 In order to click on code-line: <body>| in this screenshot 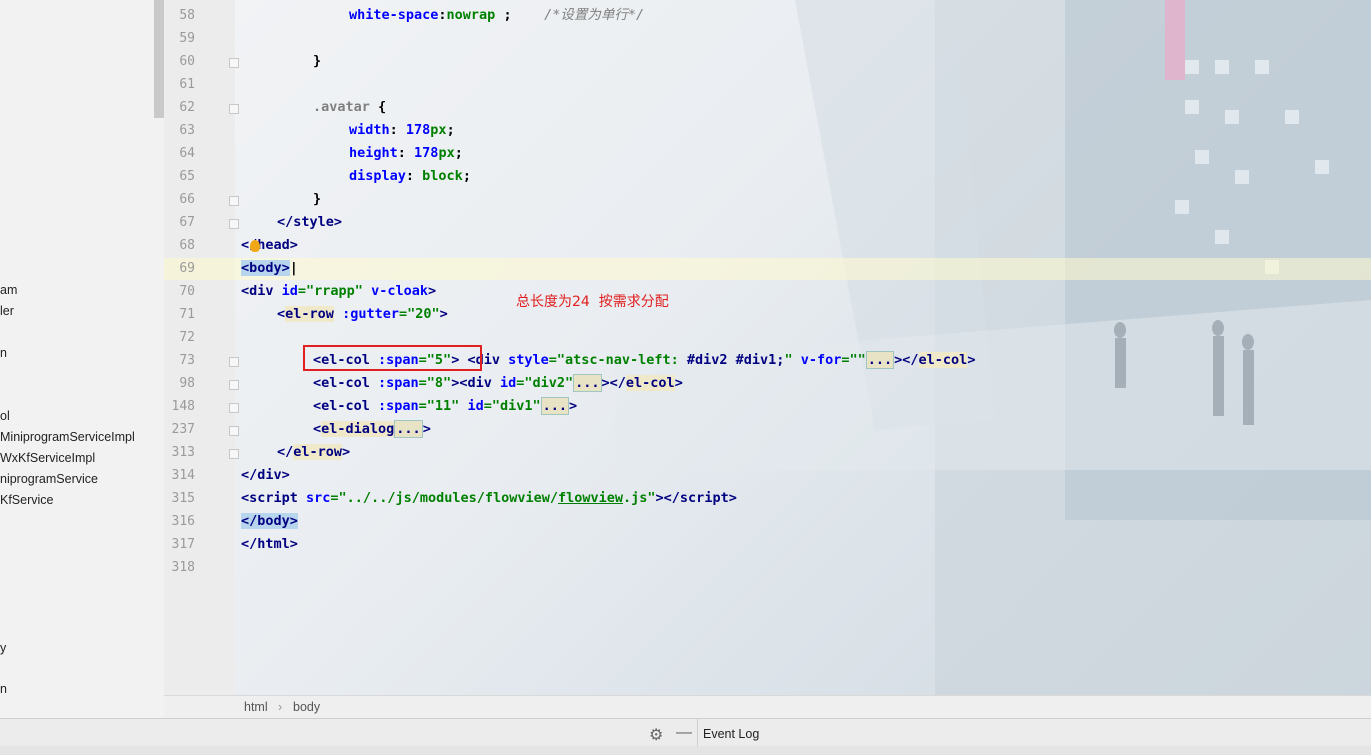, I will do `click(269, 268)`.